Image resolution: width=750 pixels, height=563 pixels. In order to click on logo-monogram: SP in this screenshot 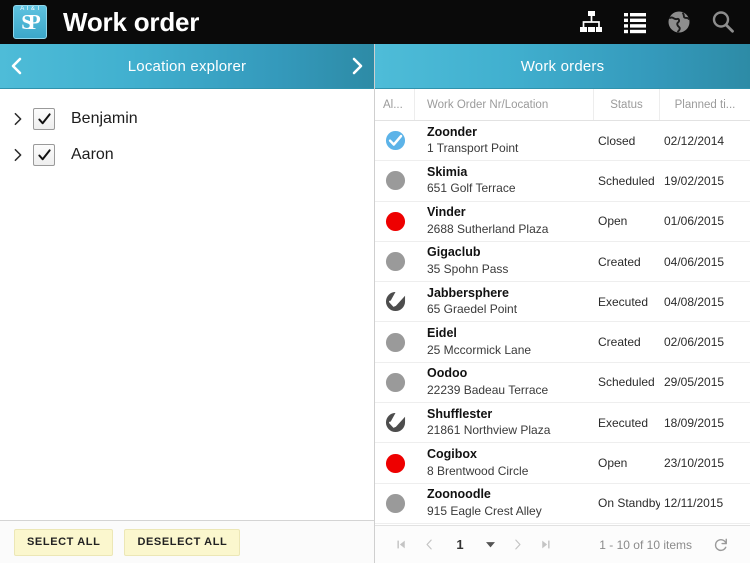, I will do `click(31, 21)`.